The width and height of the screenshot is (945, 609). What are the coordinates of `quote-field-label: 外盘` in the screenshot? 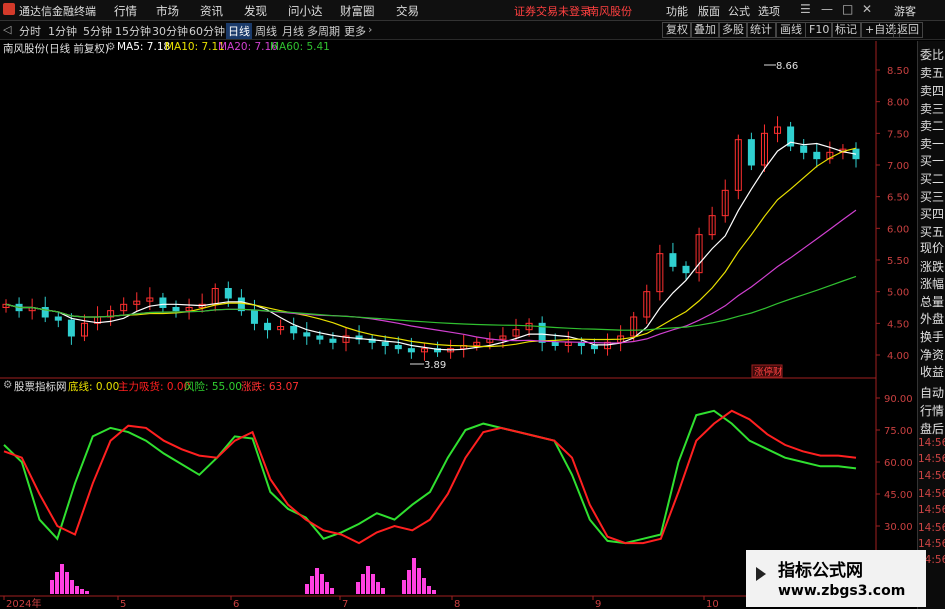 It's located at (932, 318).